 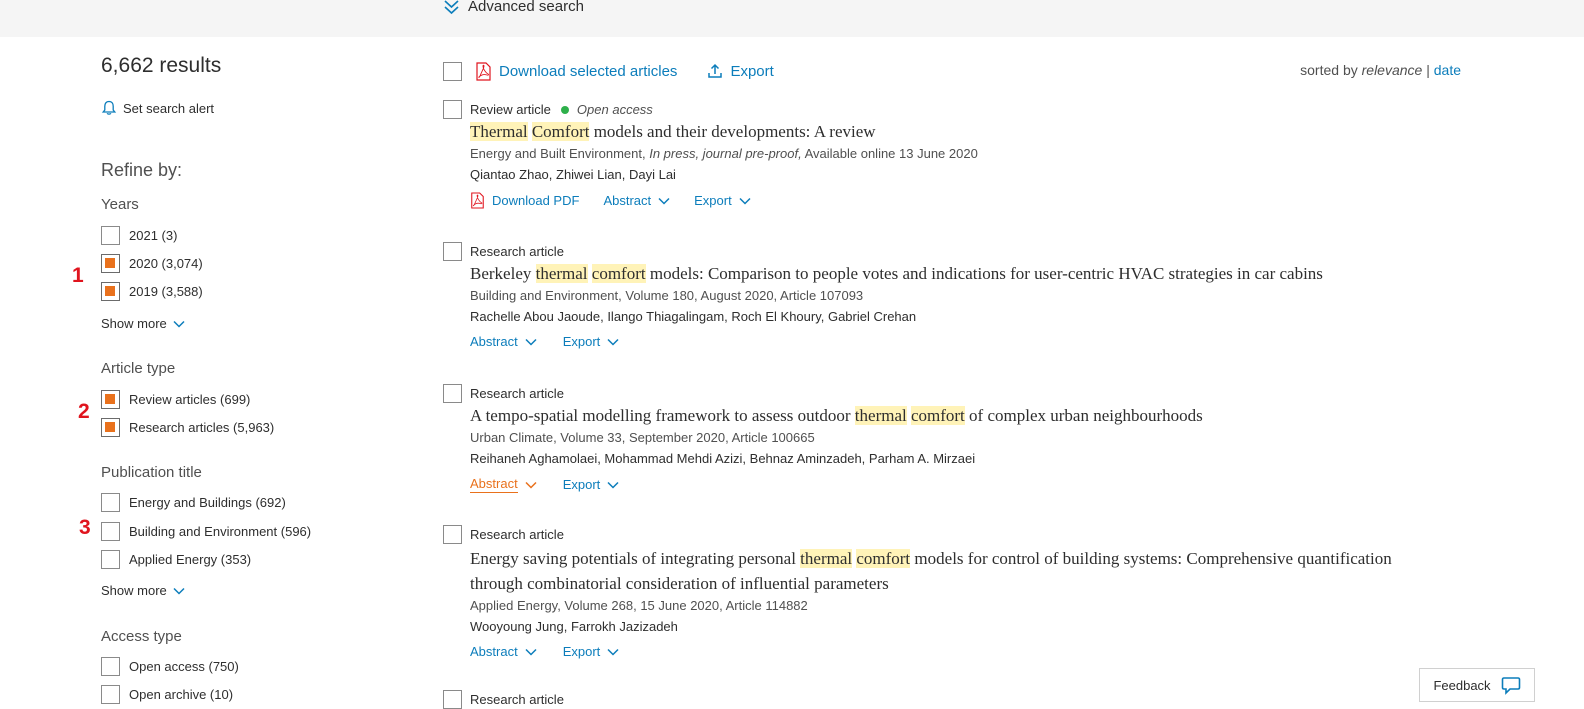 What do you see at coordinates (206, 531) in the screenshot?
I see `facet-building-environment: Building and Environment (596)` at bounding box center [206, 531].